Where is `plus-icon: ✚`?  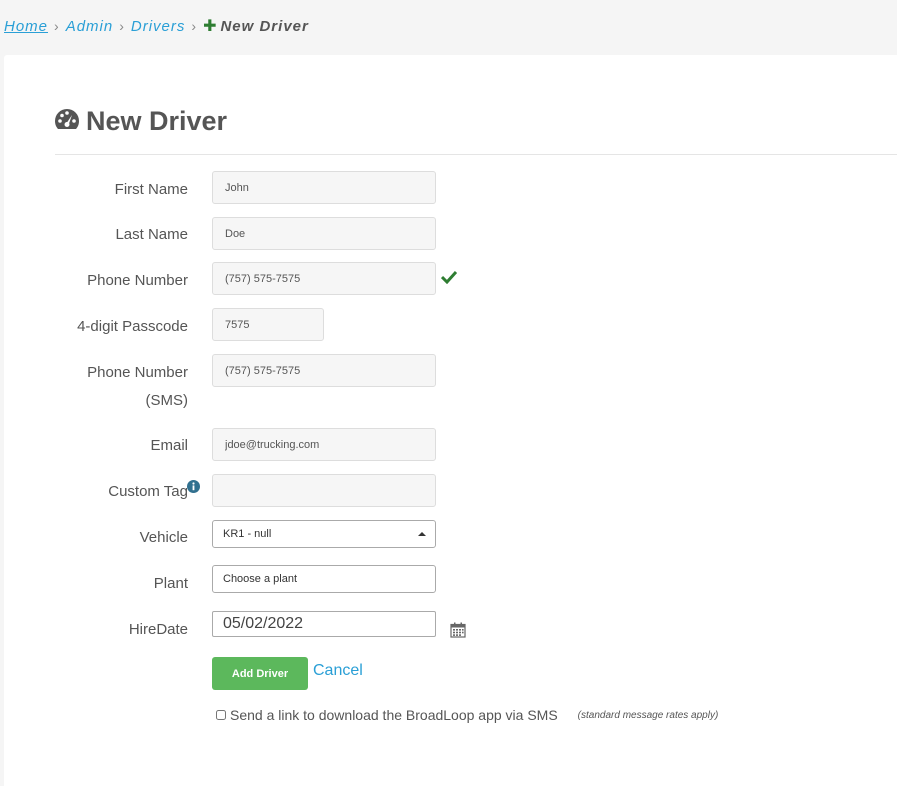
plus-icon: ✚ is located at coordinates (210, 26).